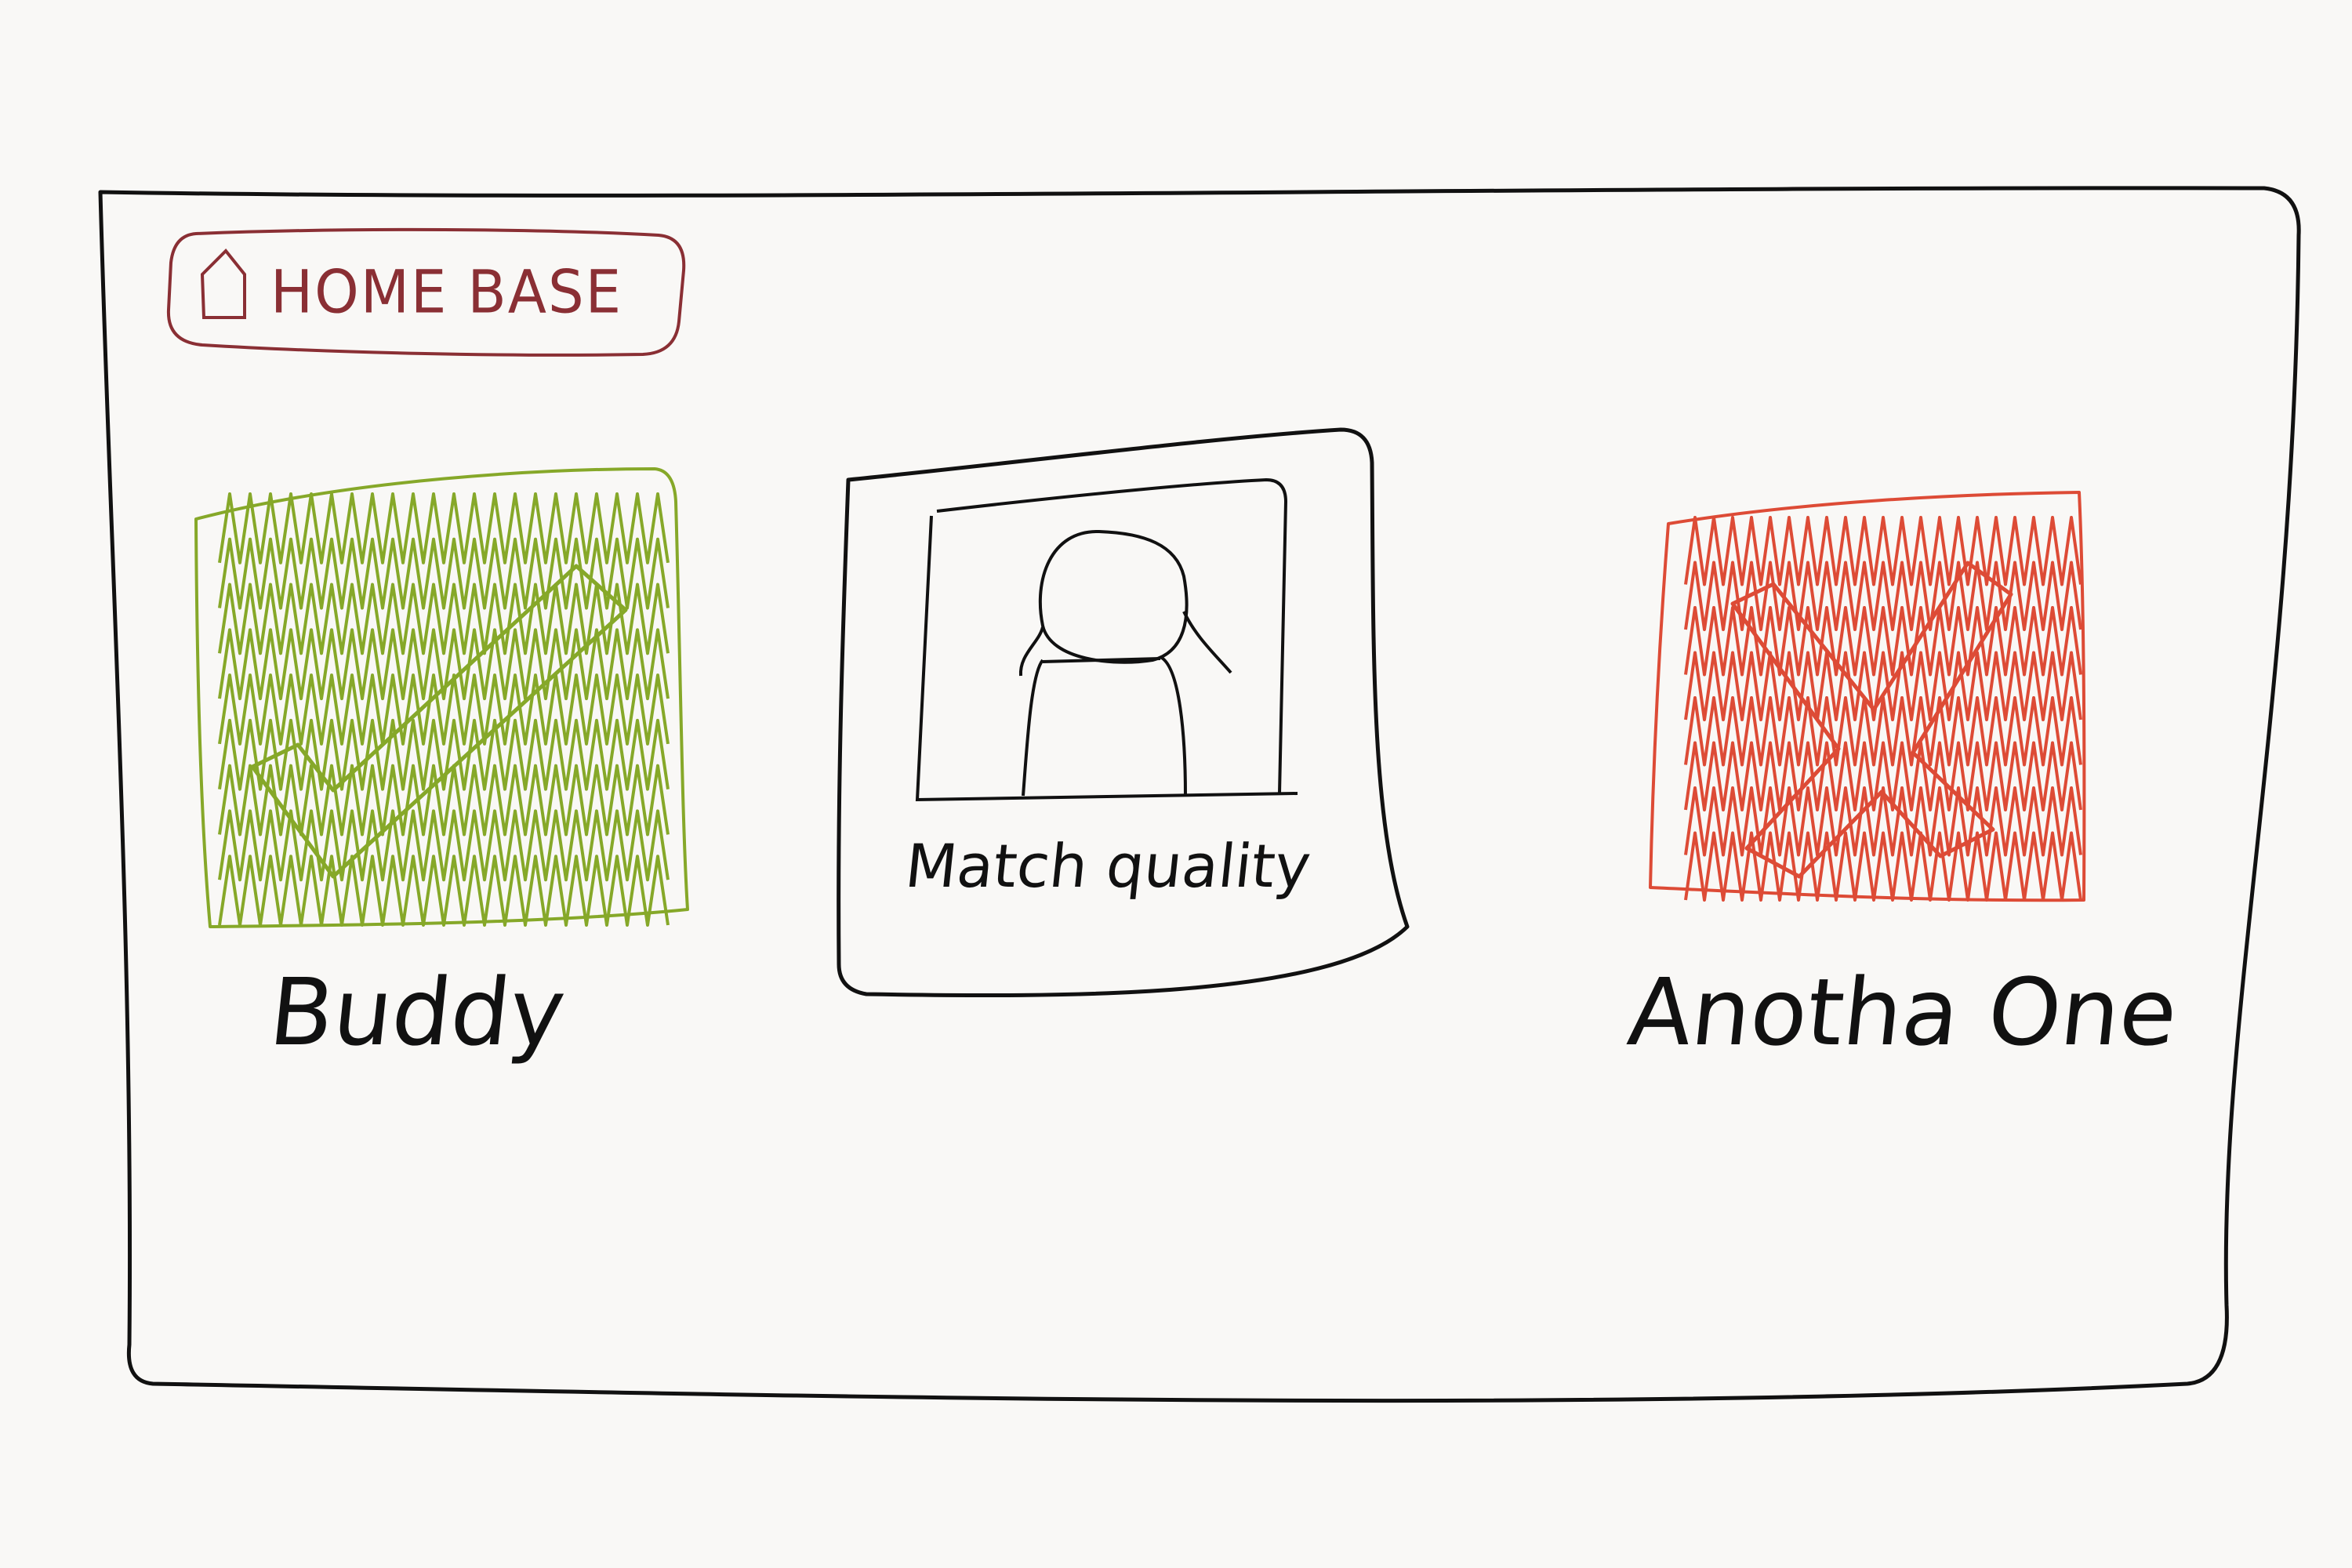  Describe the element at coordinates (1123, 713) in the screenshot. I see `profile-card` at that location.